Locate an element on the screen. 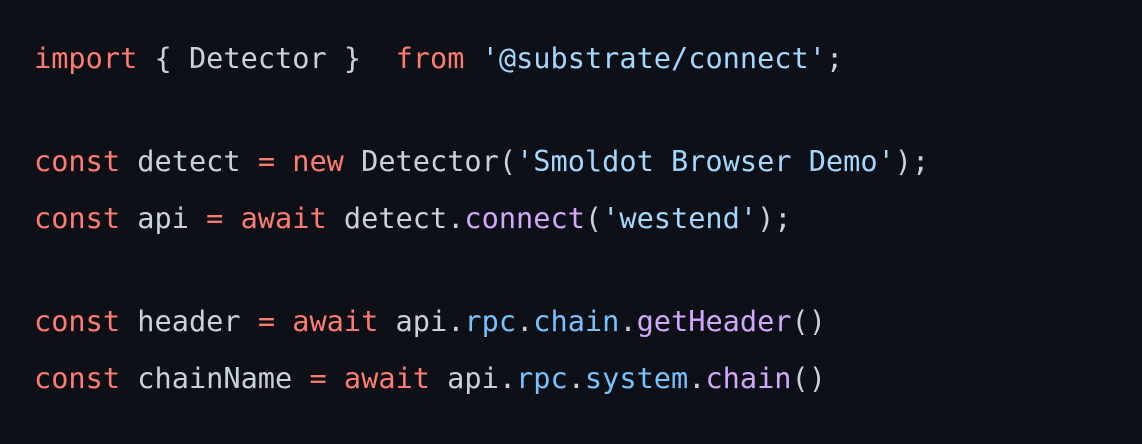 Image resolution: width=1142 pixels, height=444 pixels. identifier-api: api is located at coordinates (163, 218).